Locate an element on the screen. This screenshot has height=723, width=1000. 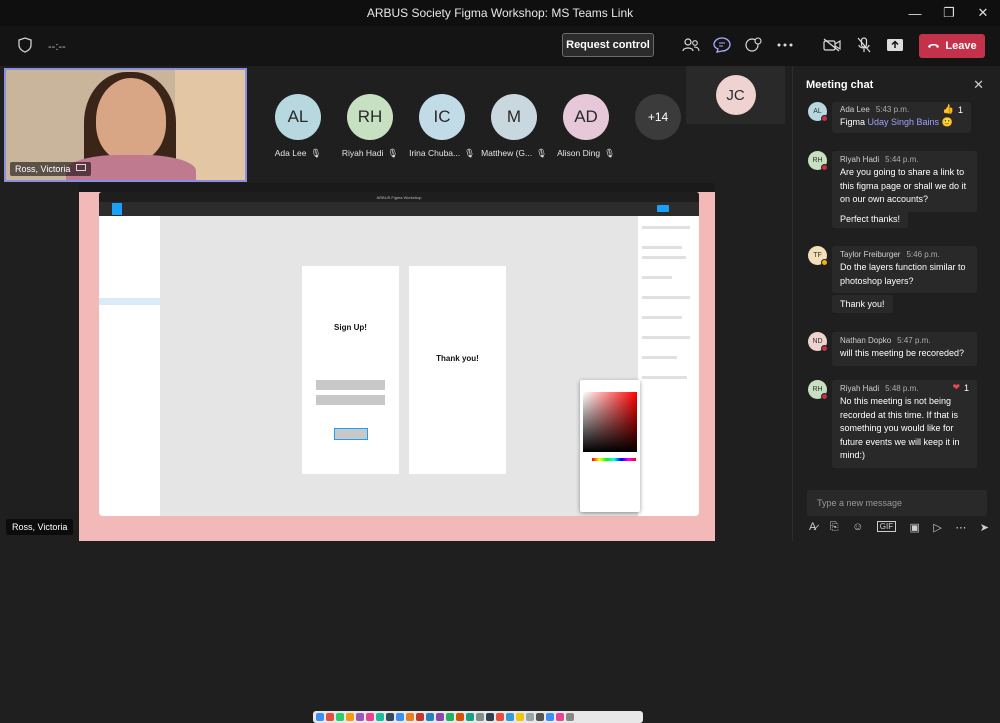
move-tool-icon is located at coordinates (117, 209).